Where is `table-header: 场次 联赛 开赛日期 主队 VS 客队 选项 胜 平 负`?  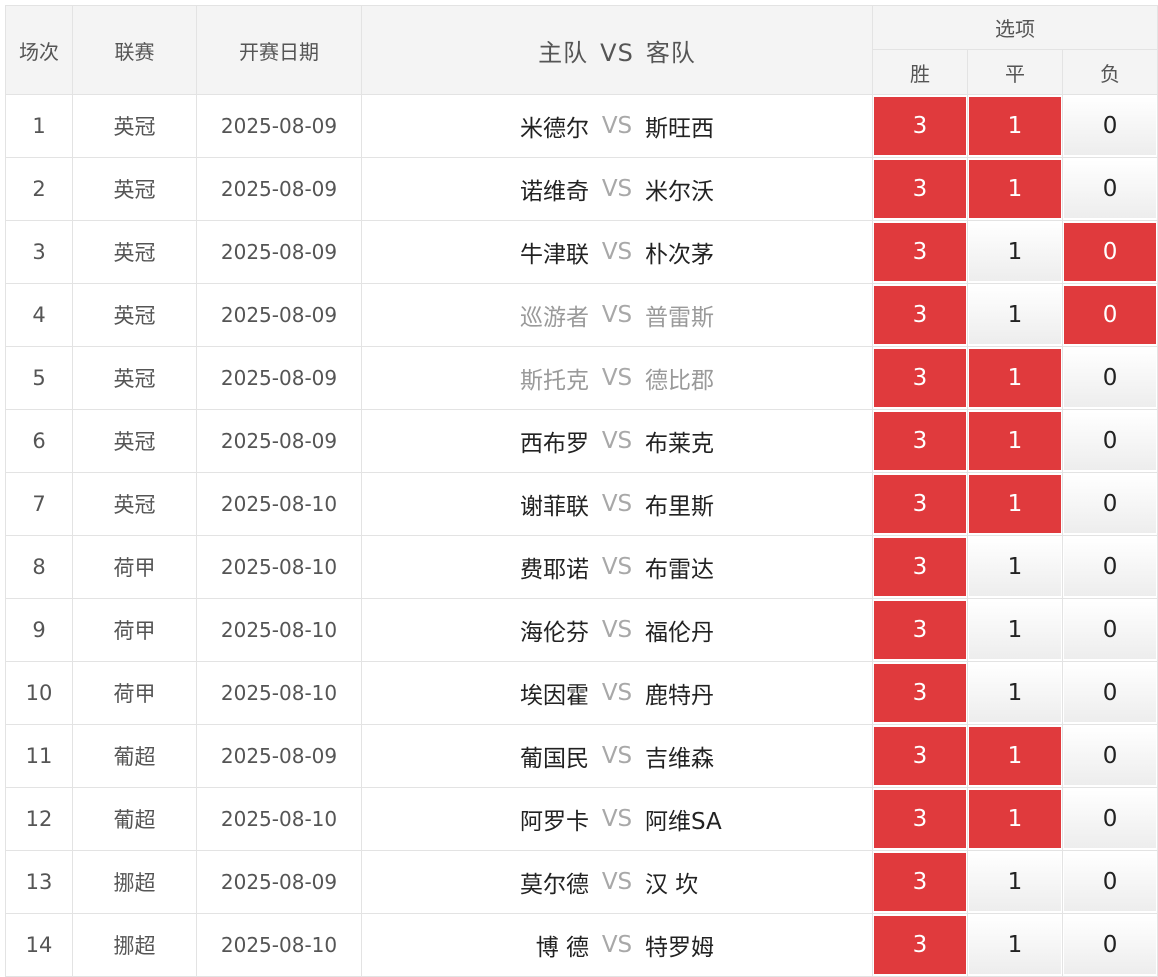
table-header: 场次 联赛 开赛日期 主队 VS 客队 选项 胜 平 负 is located at coordinates (581, 50).